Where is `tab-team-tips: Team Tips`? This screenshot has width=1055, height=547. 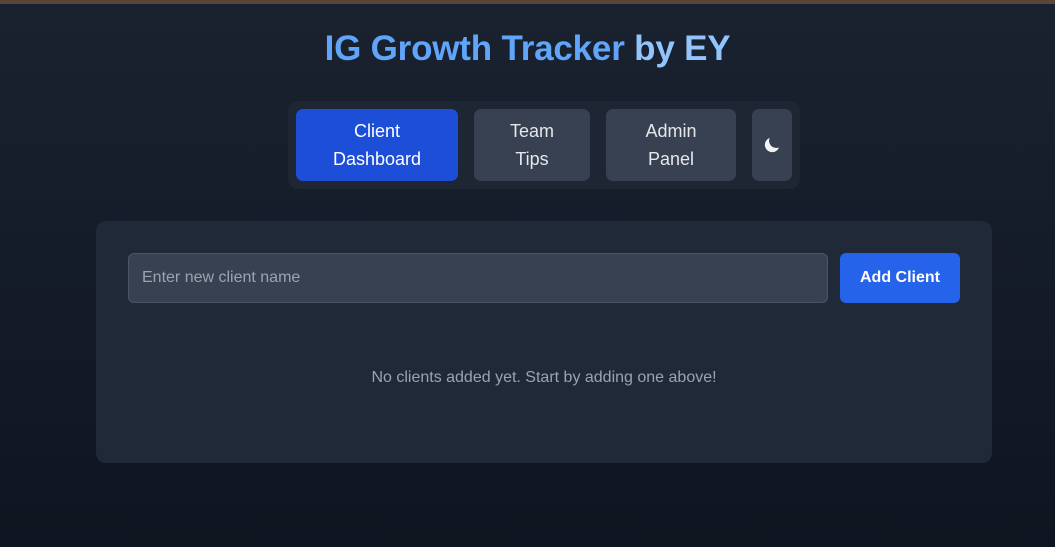
tab-team-tips: Team Tips is located at coordinates (532, 145).